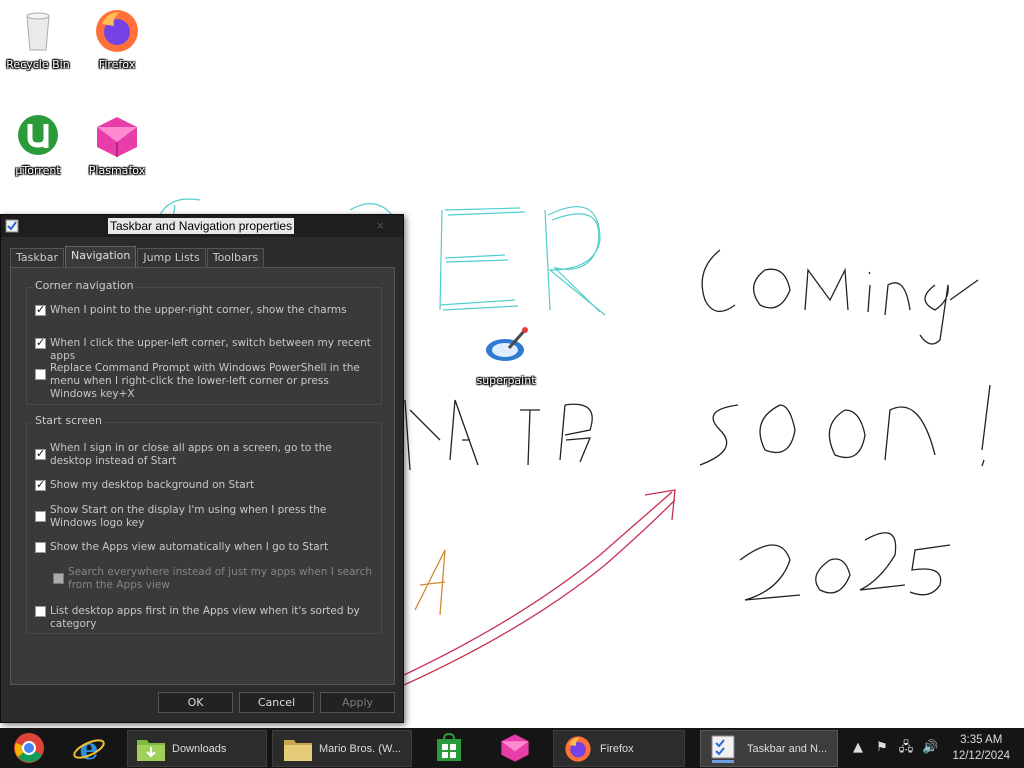 This screenshot has width=1024, height=768. Describe the element at coordinates (117, 64) in the screenshot. I see `desktop-icon-label: Firefox` at that location.